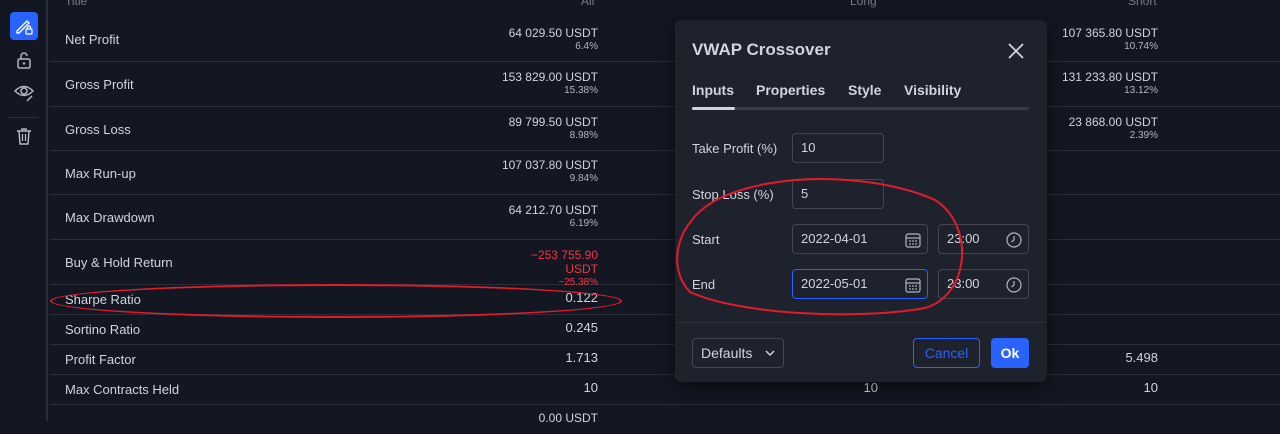  I want to click on annotation-circle-dates, so click(820, 247).